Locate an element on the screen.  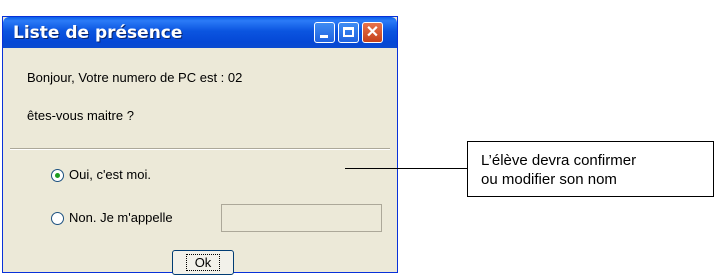
greeting-text: Bonjour, Votre numero de PC est : 02 is located at coordinates (135, 77).